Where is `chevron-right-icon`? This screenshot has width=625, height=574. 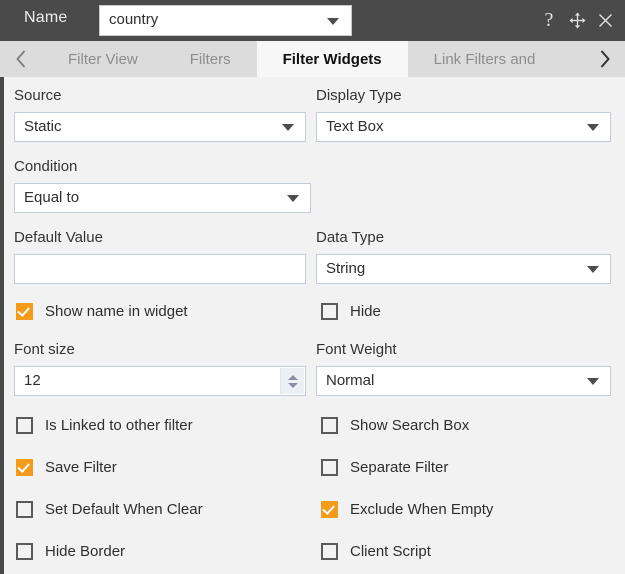 chevron-right-icon is located at coordinates (604, 59).